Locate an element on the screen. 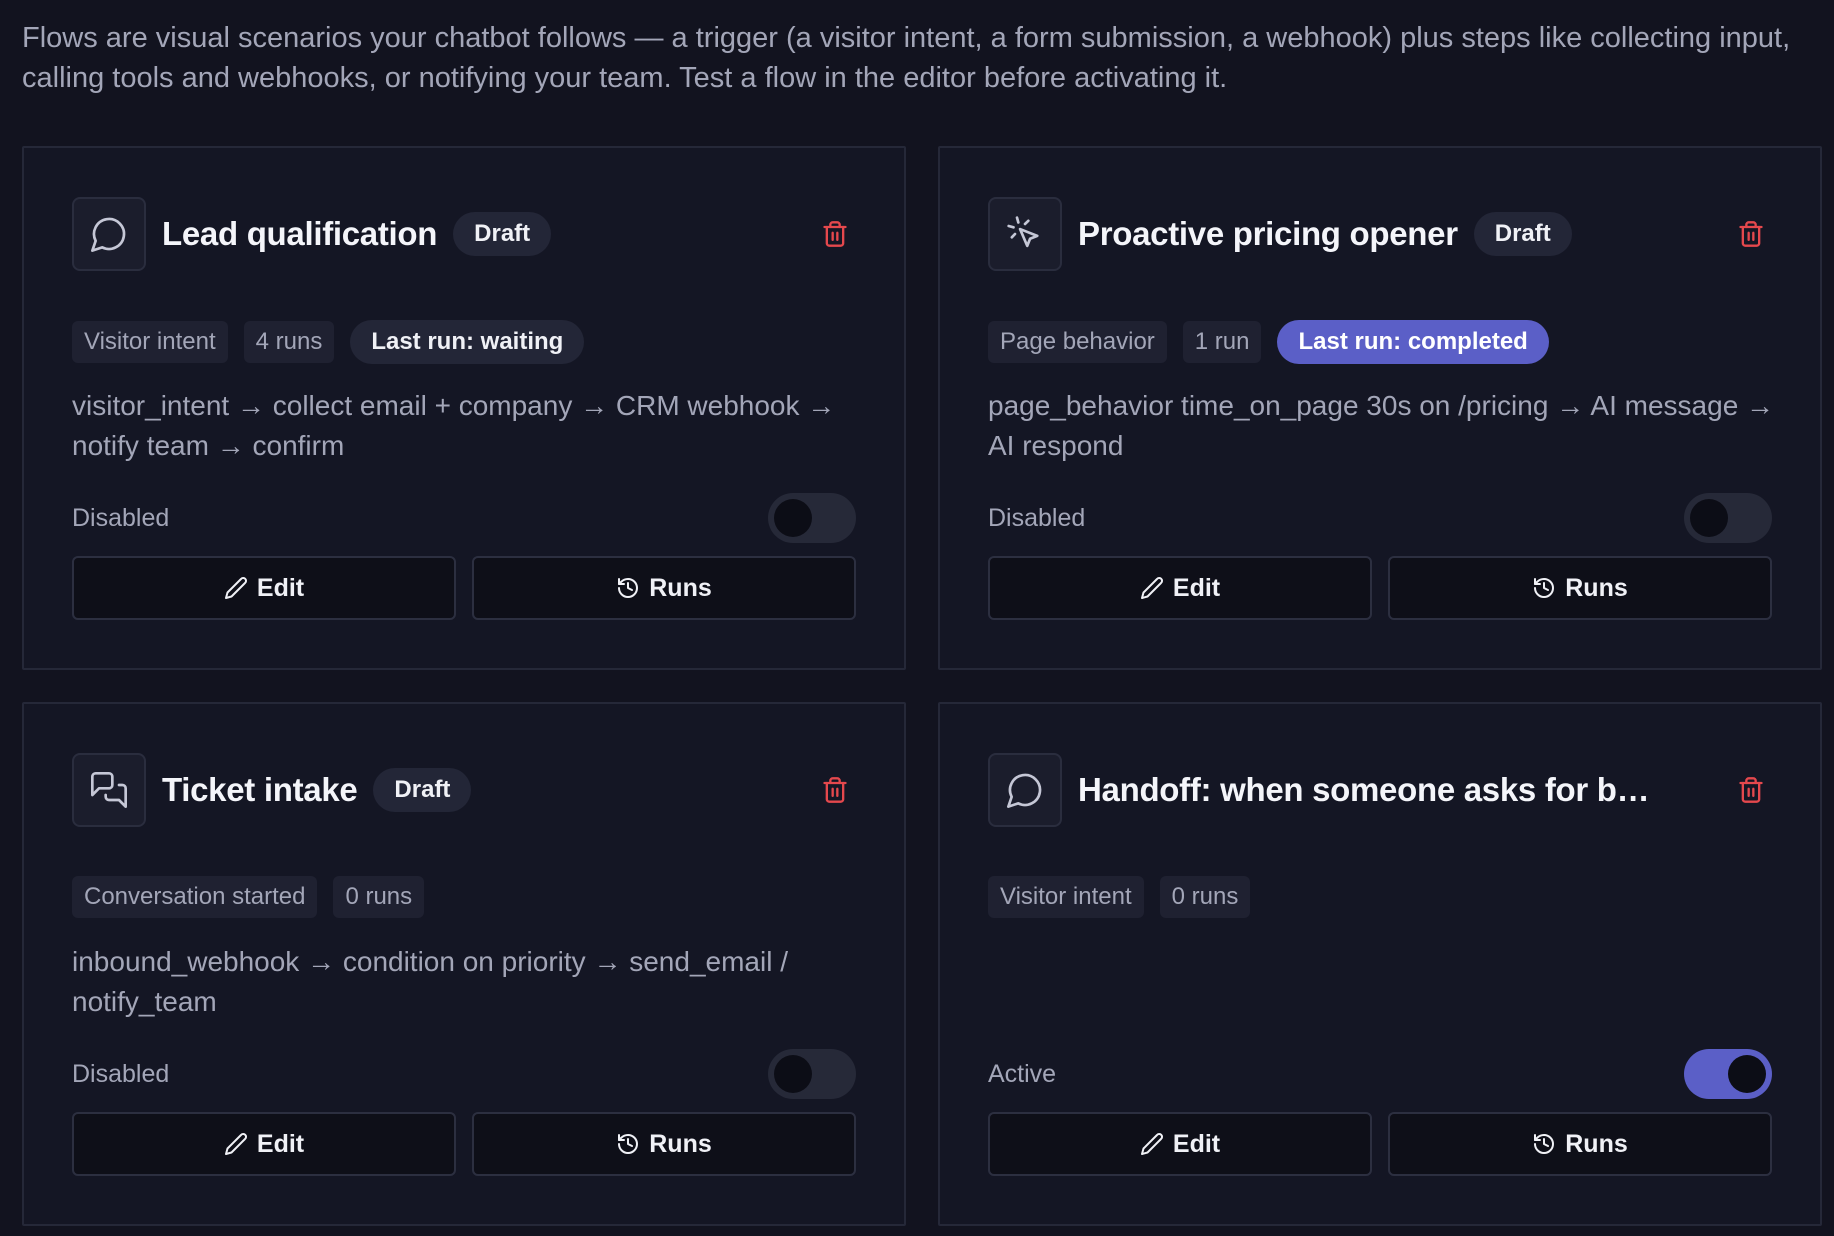  flow-meta: Page behavior 1 run Last run: completed is located at coordinates (1268, 342).